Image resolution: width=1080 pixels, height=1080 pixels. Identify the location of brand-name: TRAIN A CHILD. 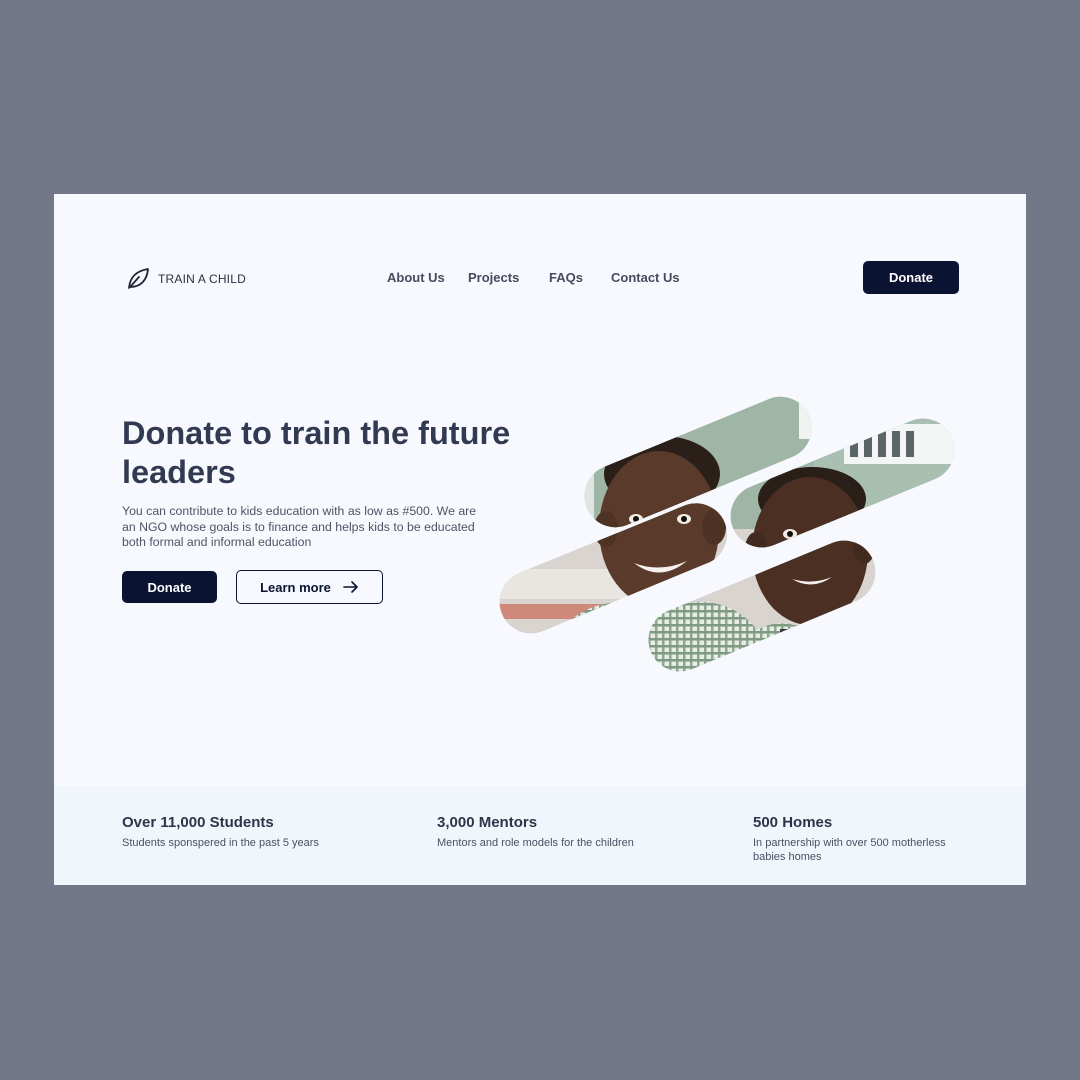
(202, 279).